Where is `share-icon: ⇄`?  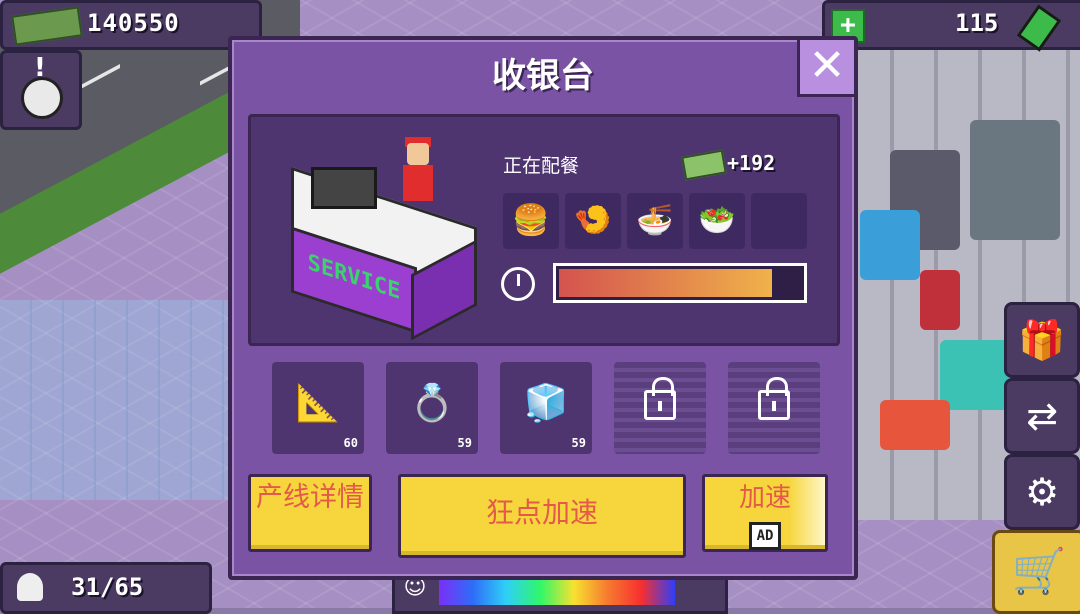
share-icon: ⇄ is located at coordinates (1042, 416).